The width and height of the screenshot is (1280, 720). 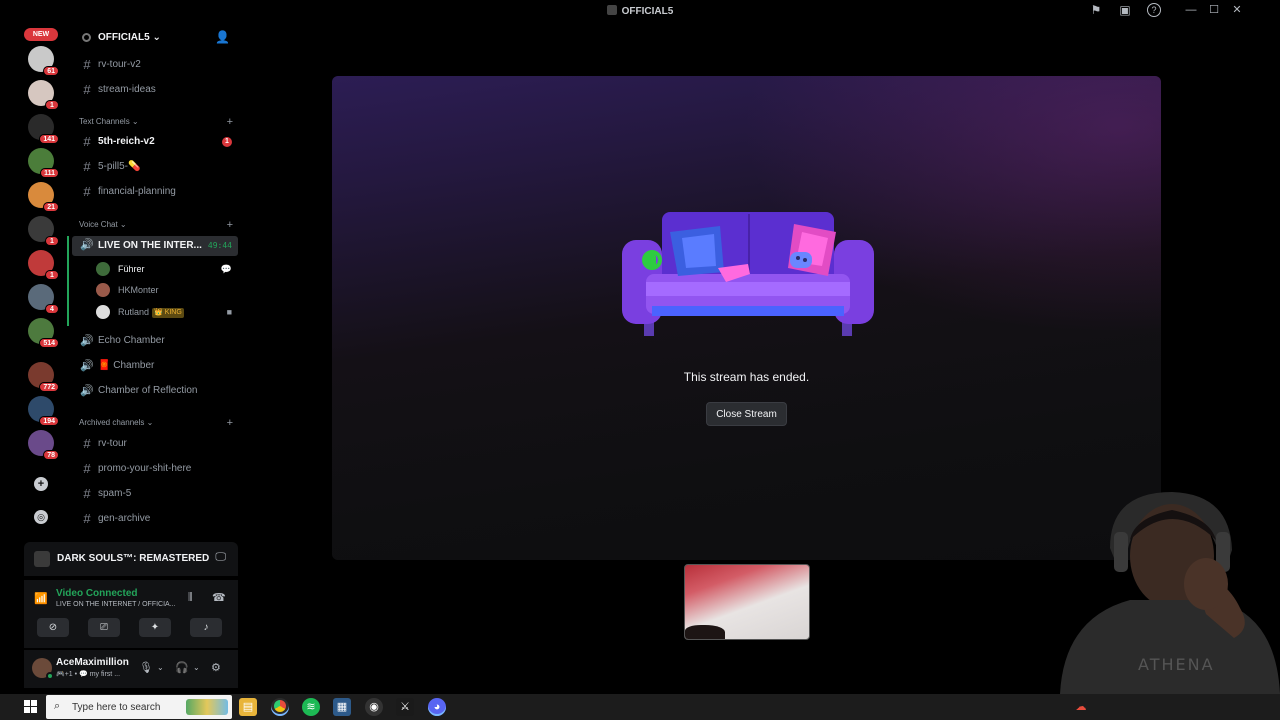 I want to click on discord-icon: ◕, so click(x=437, y=707).